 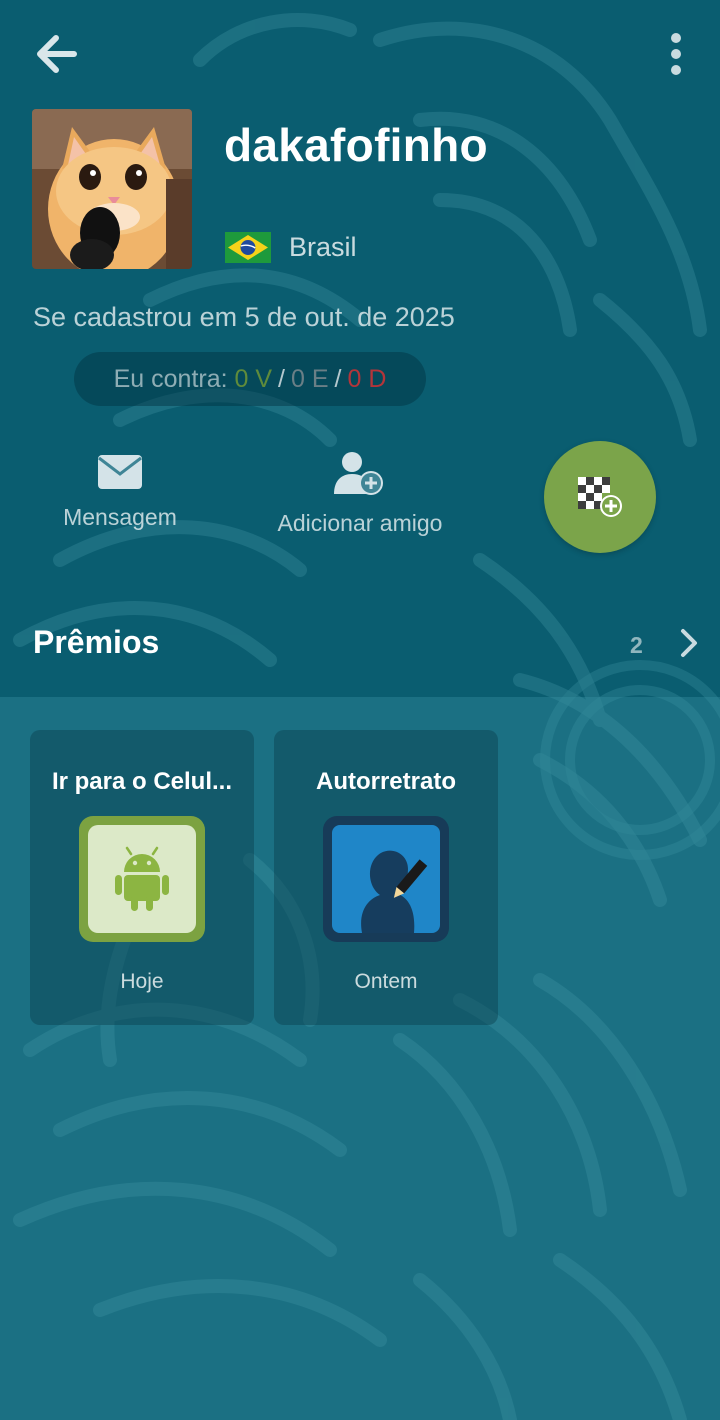 I want to click on more-vertical-icon, so click(x=676, y=54).